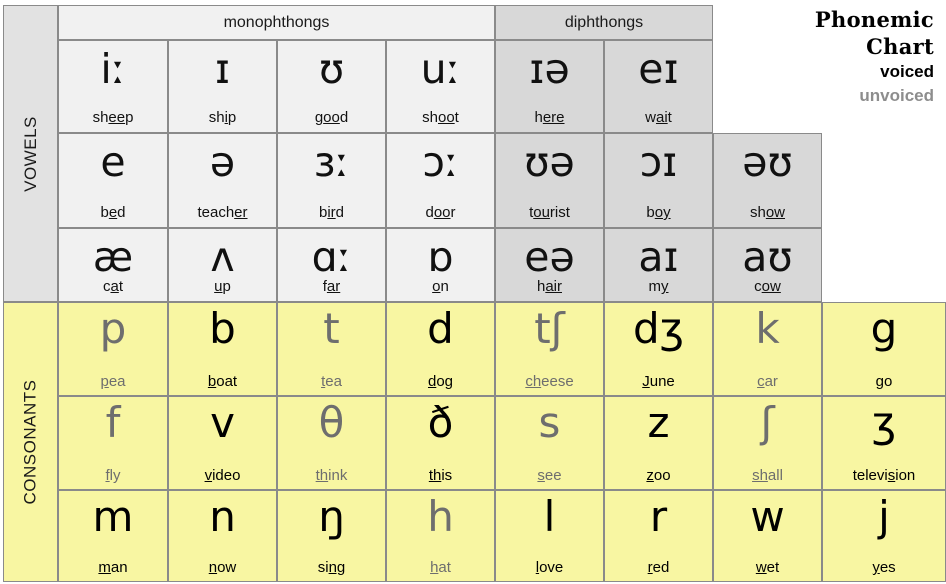 Image resolution: width=946 pixels, height=584 pixels. I want to click on phoneme-symbol: j, so click(884, 516).